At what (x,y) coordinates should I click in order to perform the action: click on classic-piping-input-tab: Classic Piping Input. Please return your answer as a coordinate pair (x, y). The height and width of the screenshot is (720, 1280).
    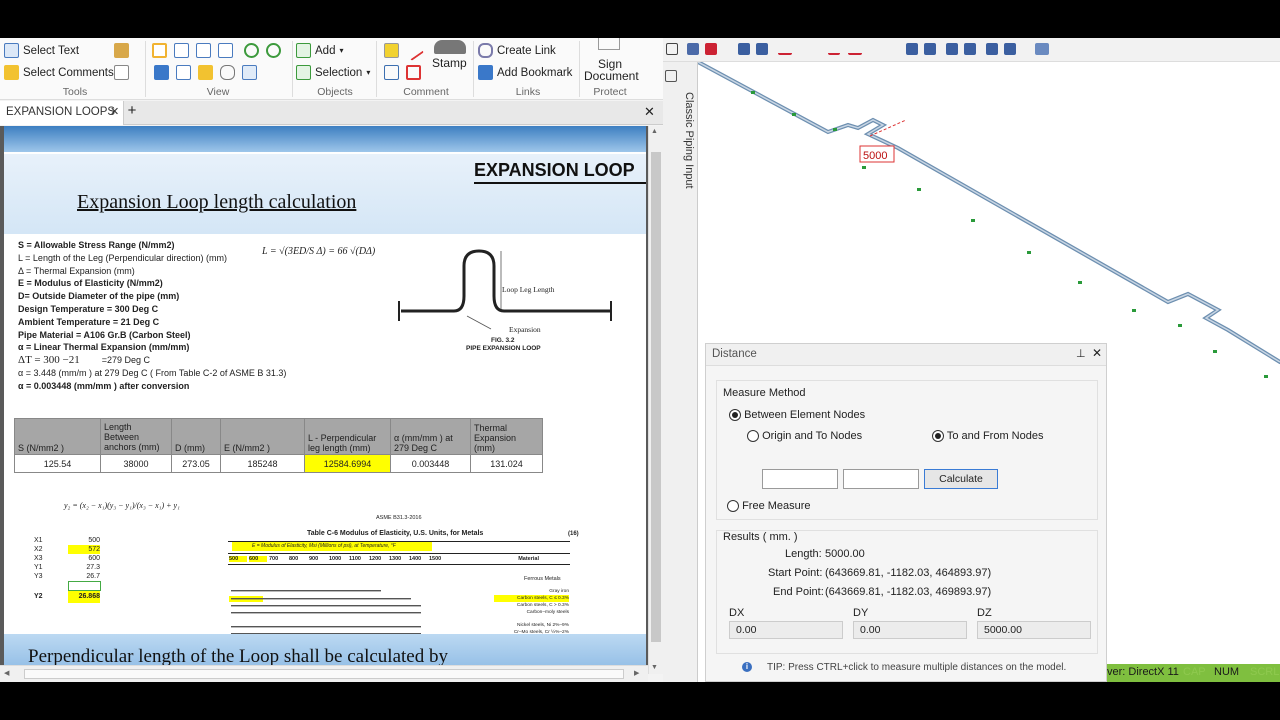
    Looking at the image, I should click on (688, 157).